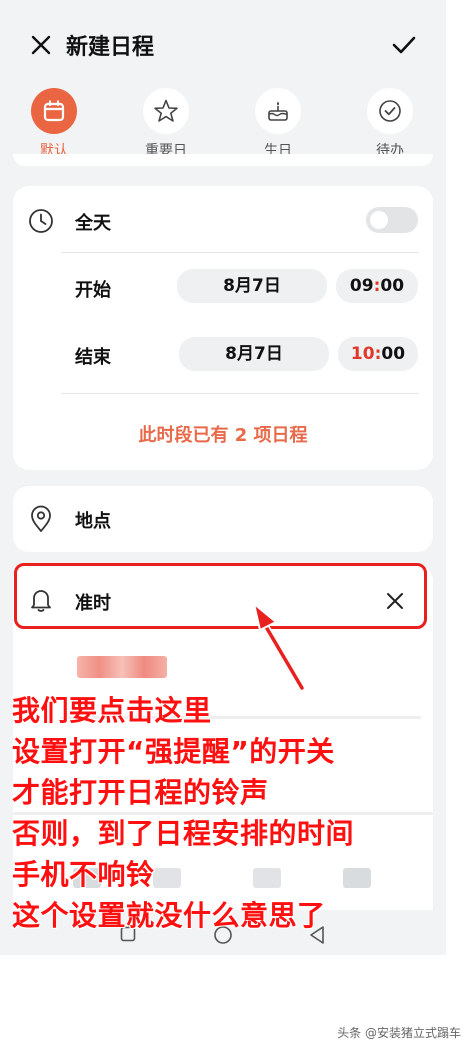 The width and height of the screenshot is (471, 1050). Describe the element at coordinates (93, 357) in the screenshot. I see `end-label: 结束` at that location.